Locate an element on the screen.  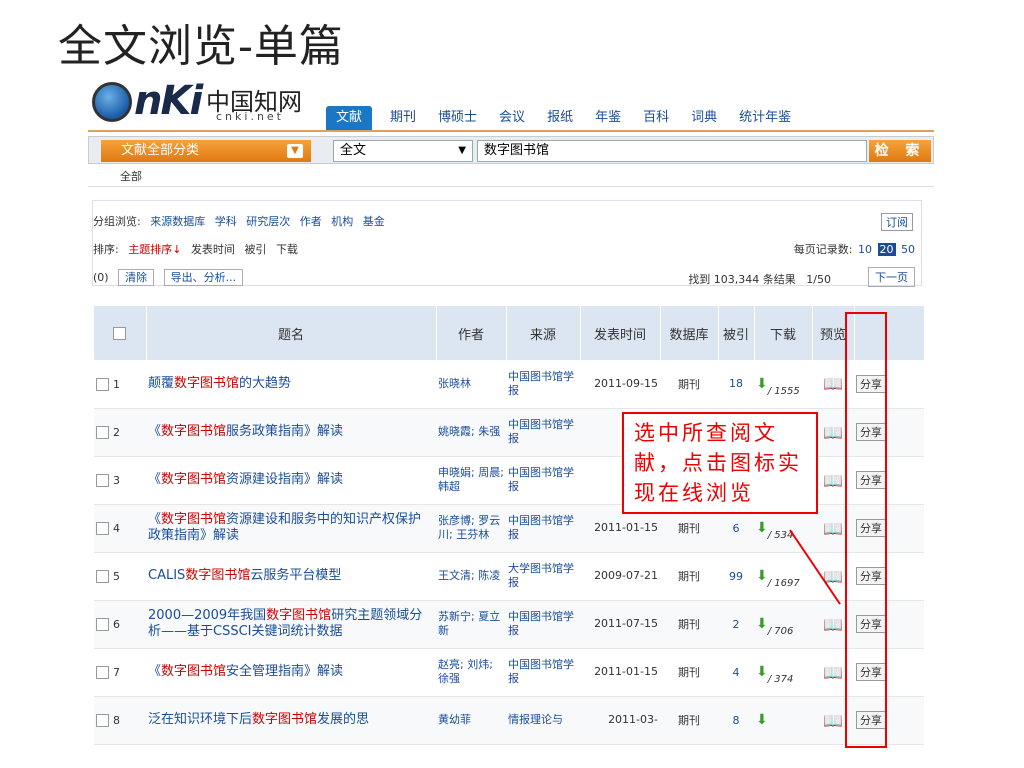
download-count: / 1555 is located at coordinates (783, 391).